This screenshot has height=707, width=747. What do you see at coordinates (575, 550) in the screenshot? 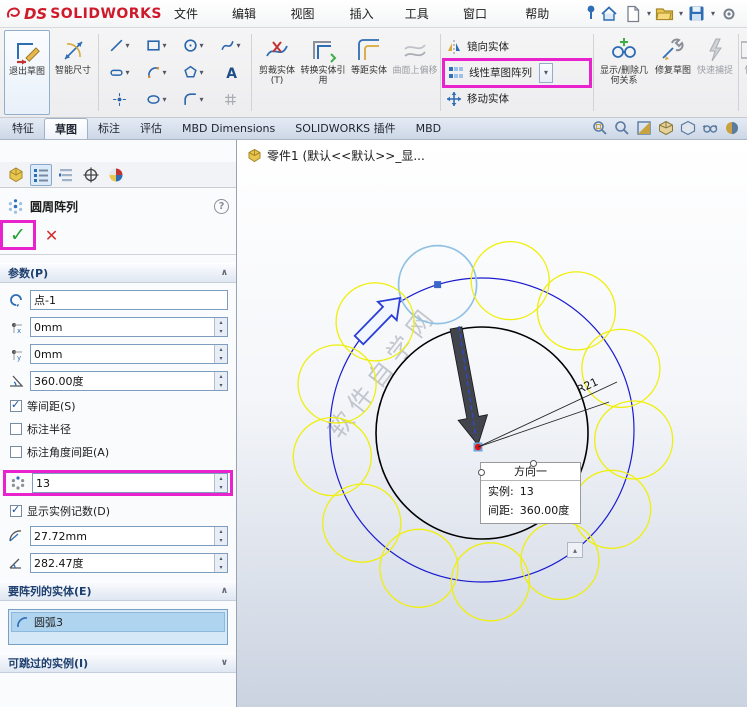
I see `callout-spinner-up: ▴` at bounding box center [575, 550].